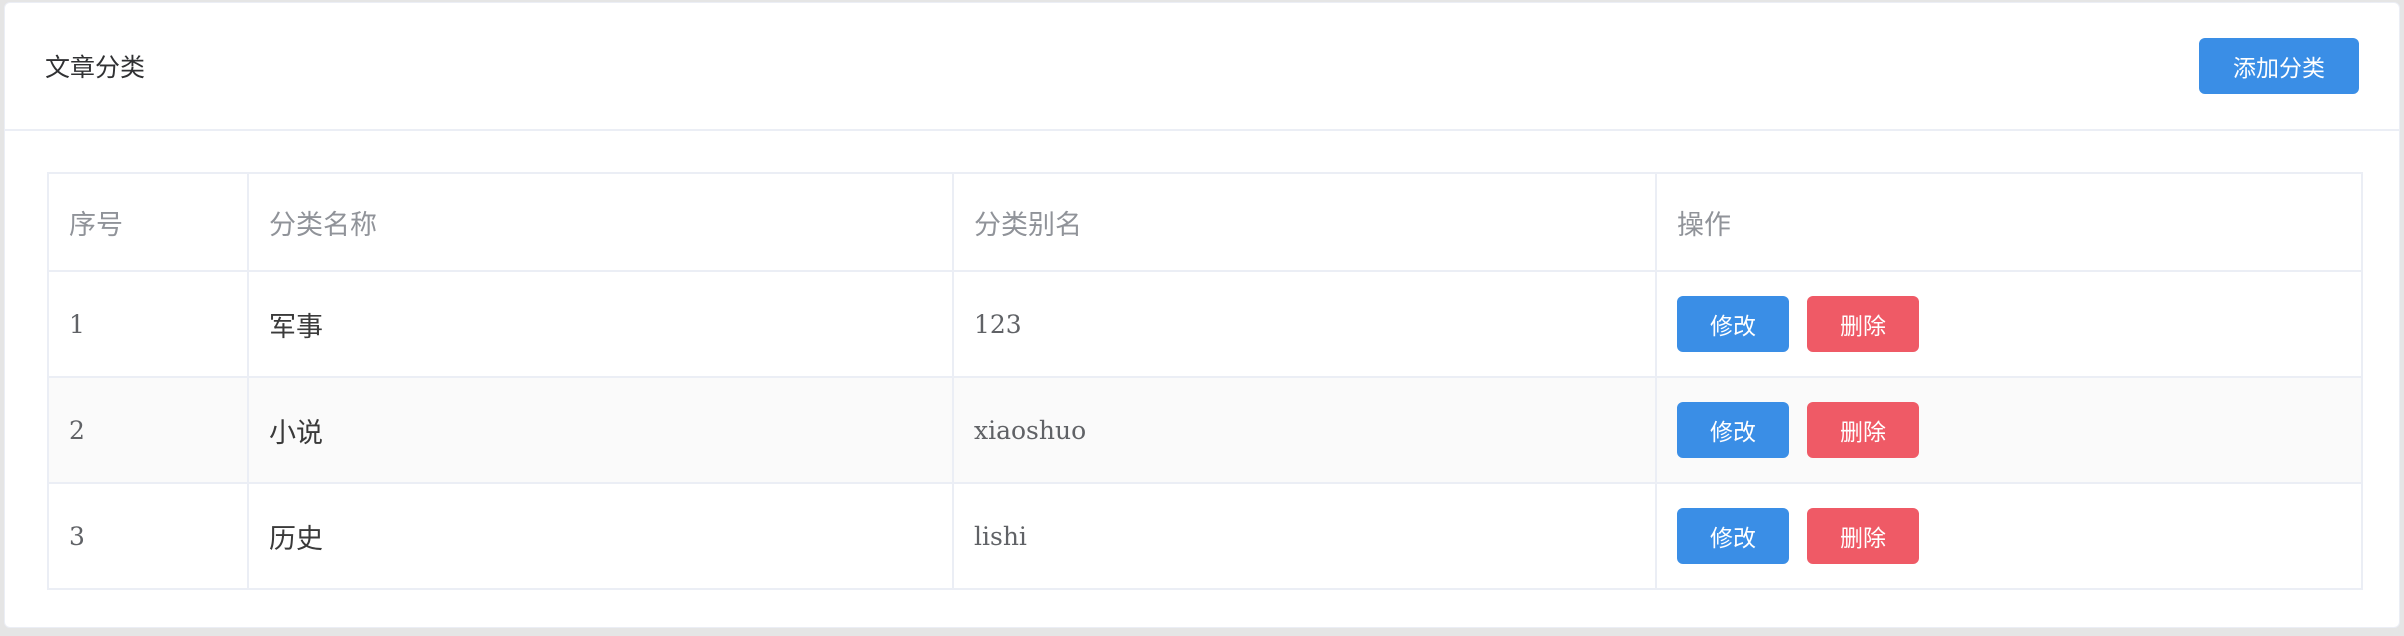  I want to click on row-index: 1, so click(148, 324).